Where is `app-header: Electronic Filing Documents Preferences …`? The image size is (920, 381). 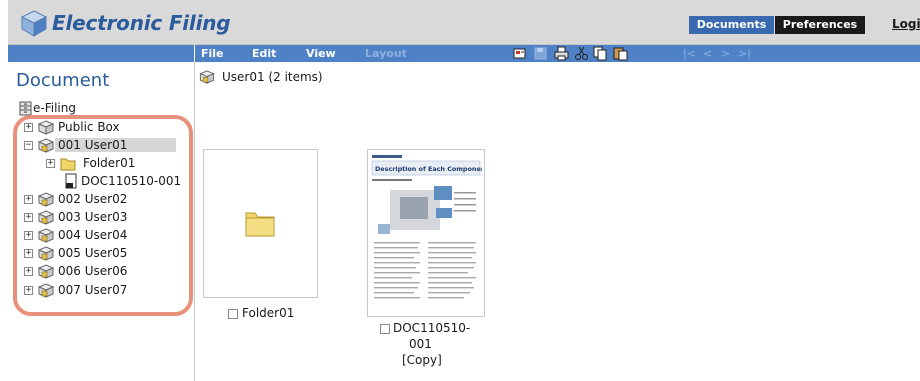
app-header: Electronic Filing Documents Preferences … is located at coordinates (464, 22).